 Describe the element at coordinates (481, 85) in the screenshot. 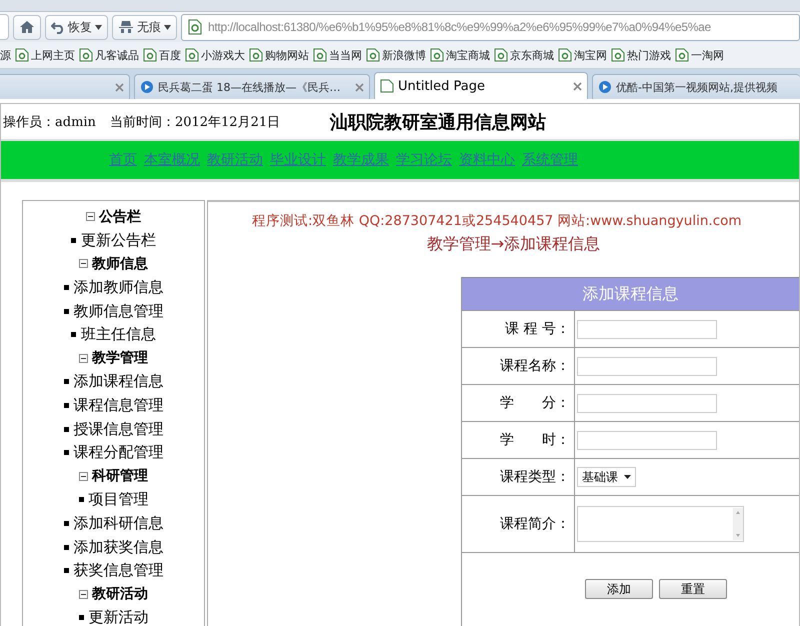

I see `browser-tab: Untitled Page` at that location.